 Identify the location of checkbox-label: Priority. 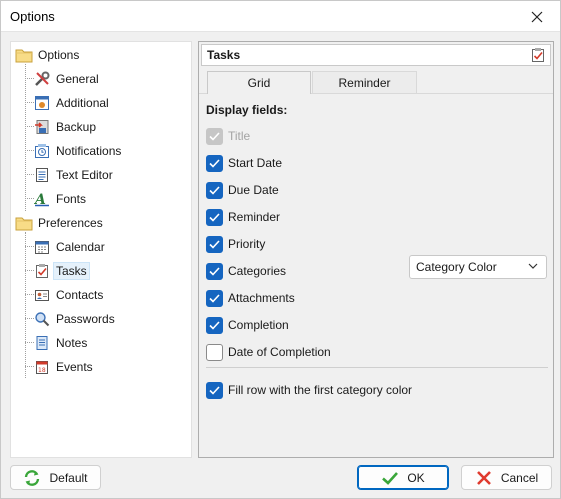
(247, 244).